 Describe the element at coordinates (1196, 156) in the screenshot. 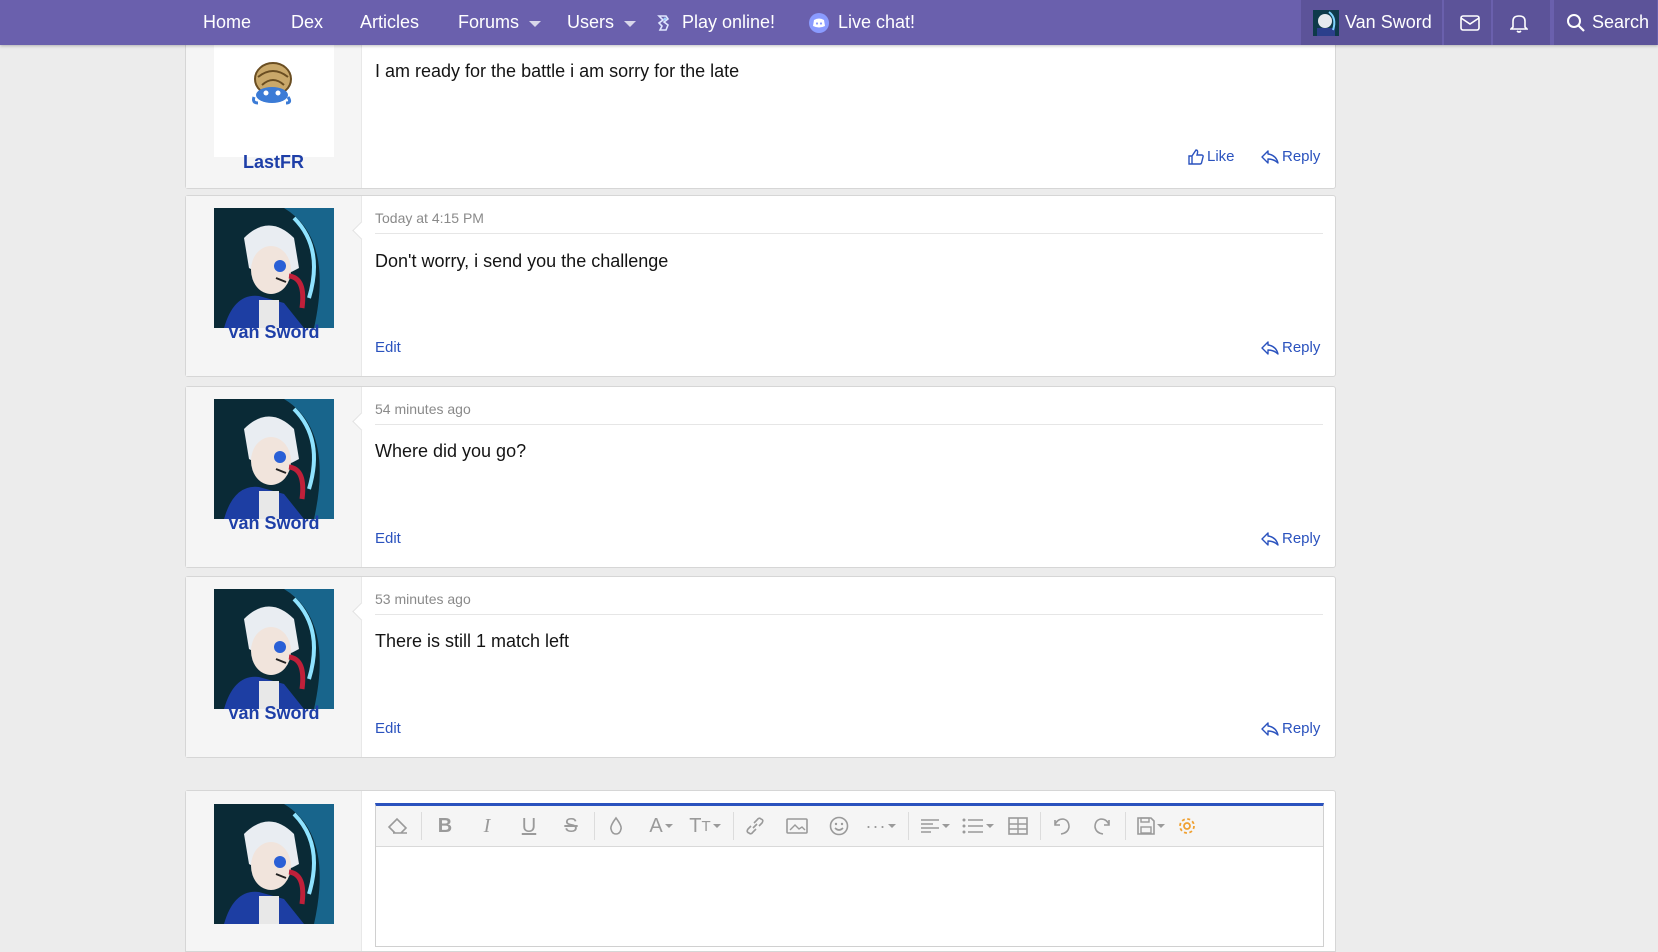

I see `thumbs-up-icon` at that location.